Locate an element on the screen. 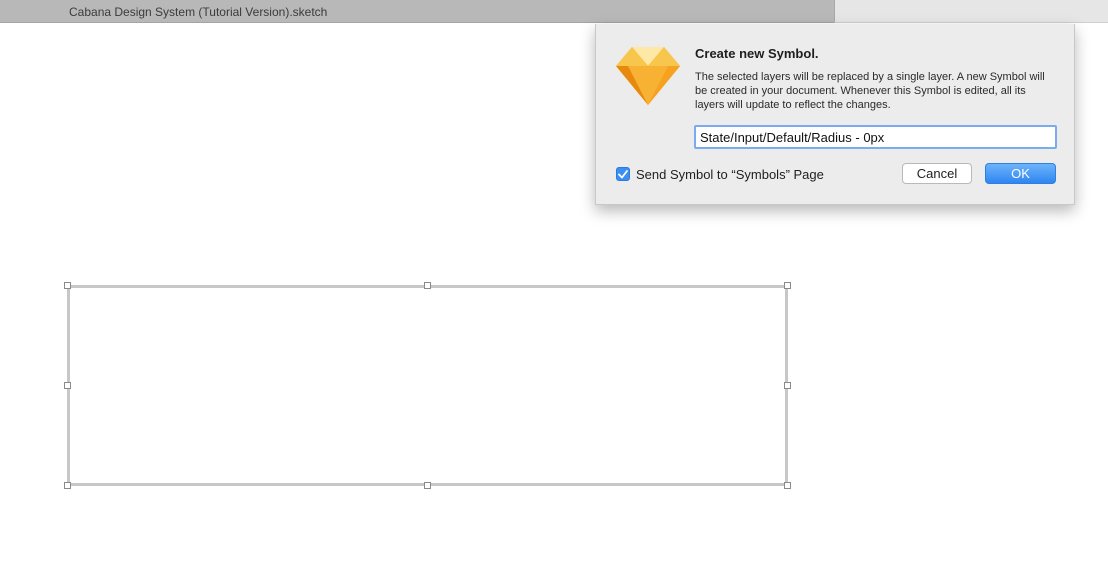 Image resolution: width=1108 pixels, height=564 pixels. ok-button: OK is located at coordinates (1020, 173).